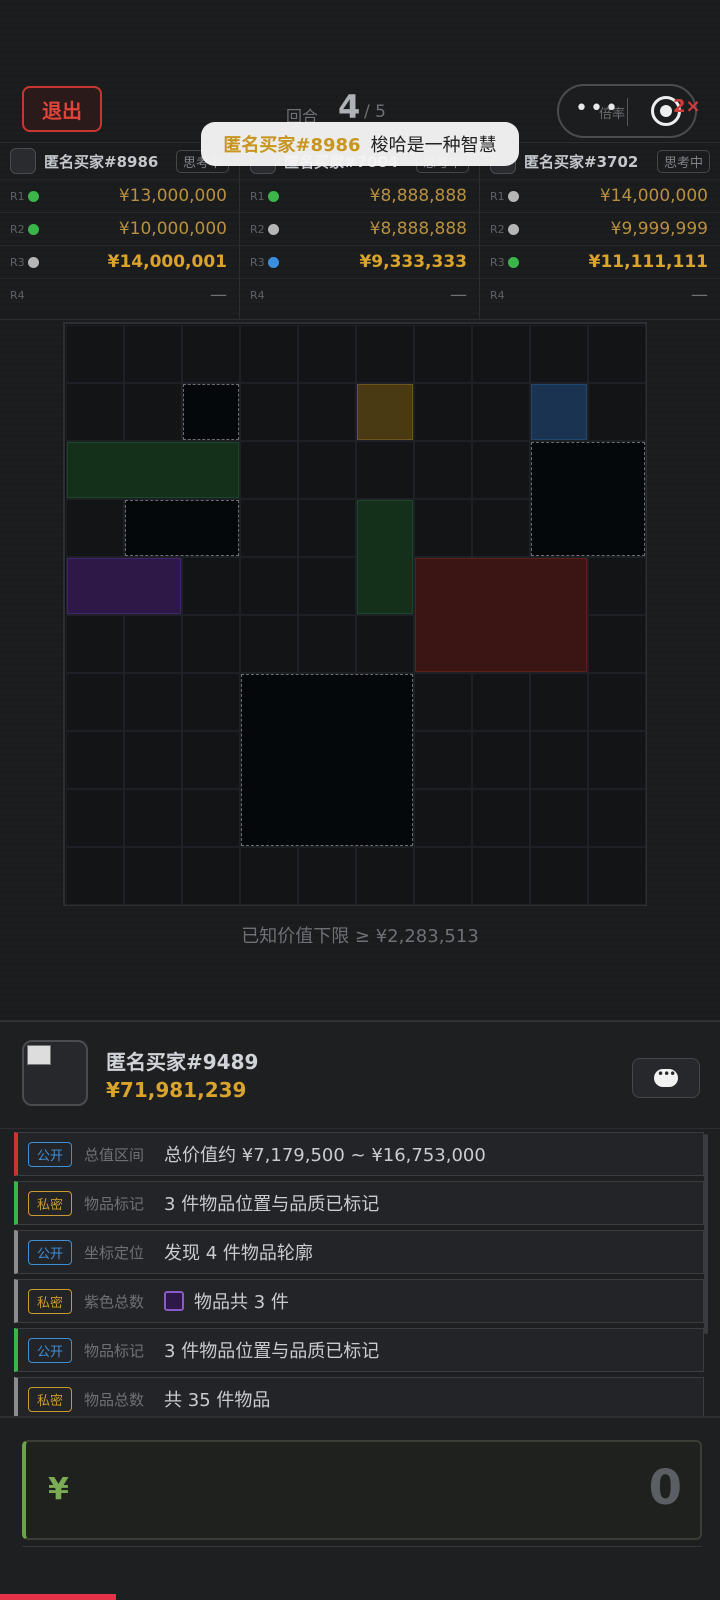 Image resolution: width=720 pixels, height=1600 pixels. I want to click on clue-type: 紫色总数, so click(114, 1301).